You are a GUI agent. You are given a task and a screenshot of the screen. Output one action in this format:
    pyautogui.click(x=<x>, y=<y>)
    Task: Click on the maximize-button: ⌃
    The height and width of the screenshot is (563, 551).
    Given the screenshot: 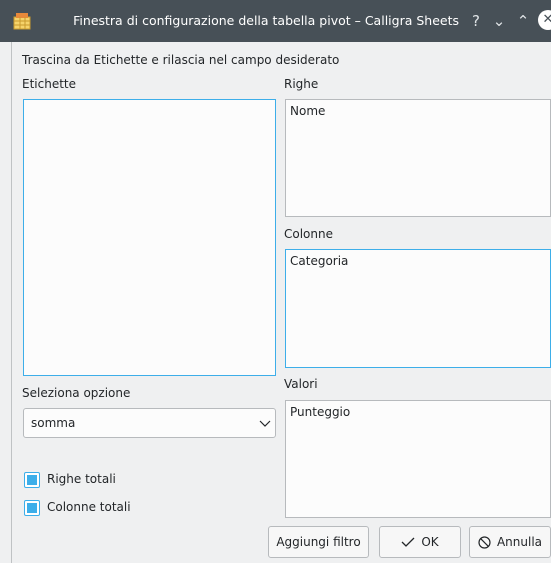 What is the action you would take?
    pyautogui.click(x=523, y=21)
    